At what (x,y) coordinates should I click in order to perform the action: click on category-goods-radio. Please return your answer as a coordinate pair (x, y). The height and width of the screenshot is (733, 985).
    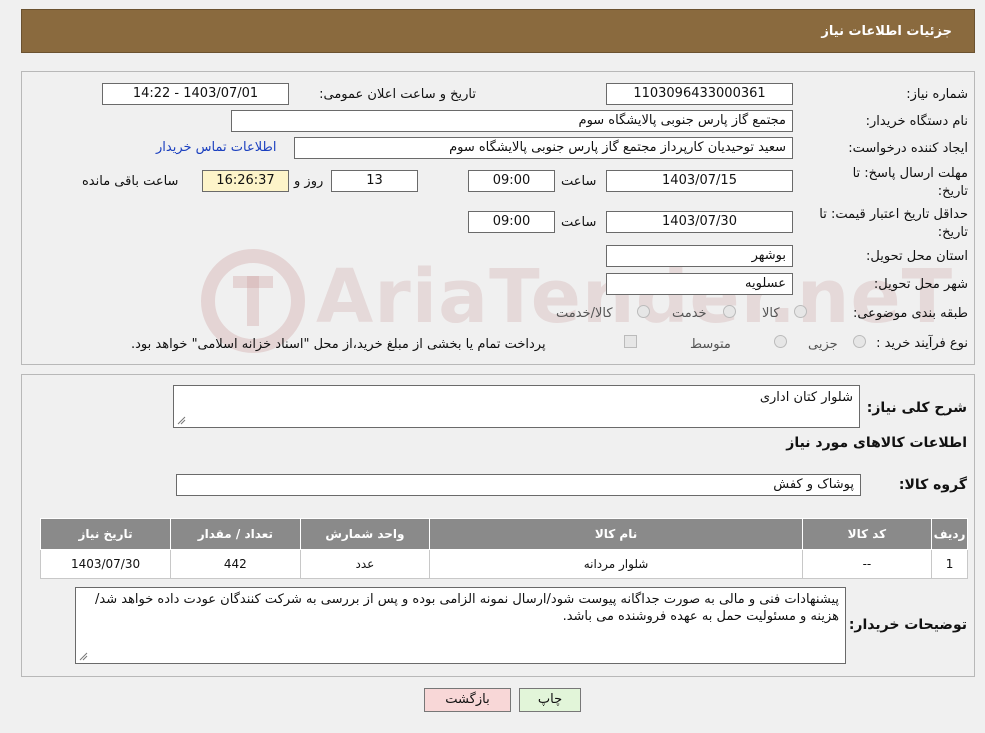
    Looking at the image, I should click on (800, 311).